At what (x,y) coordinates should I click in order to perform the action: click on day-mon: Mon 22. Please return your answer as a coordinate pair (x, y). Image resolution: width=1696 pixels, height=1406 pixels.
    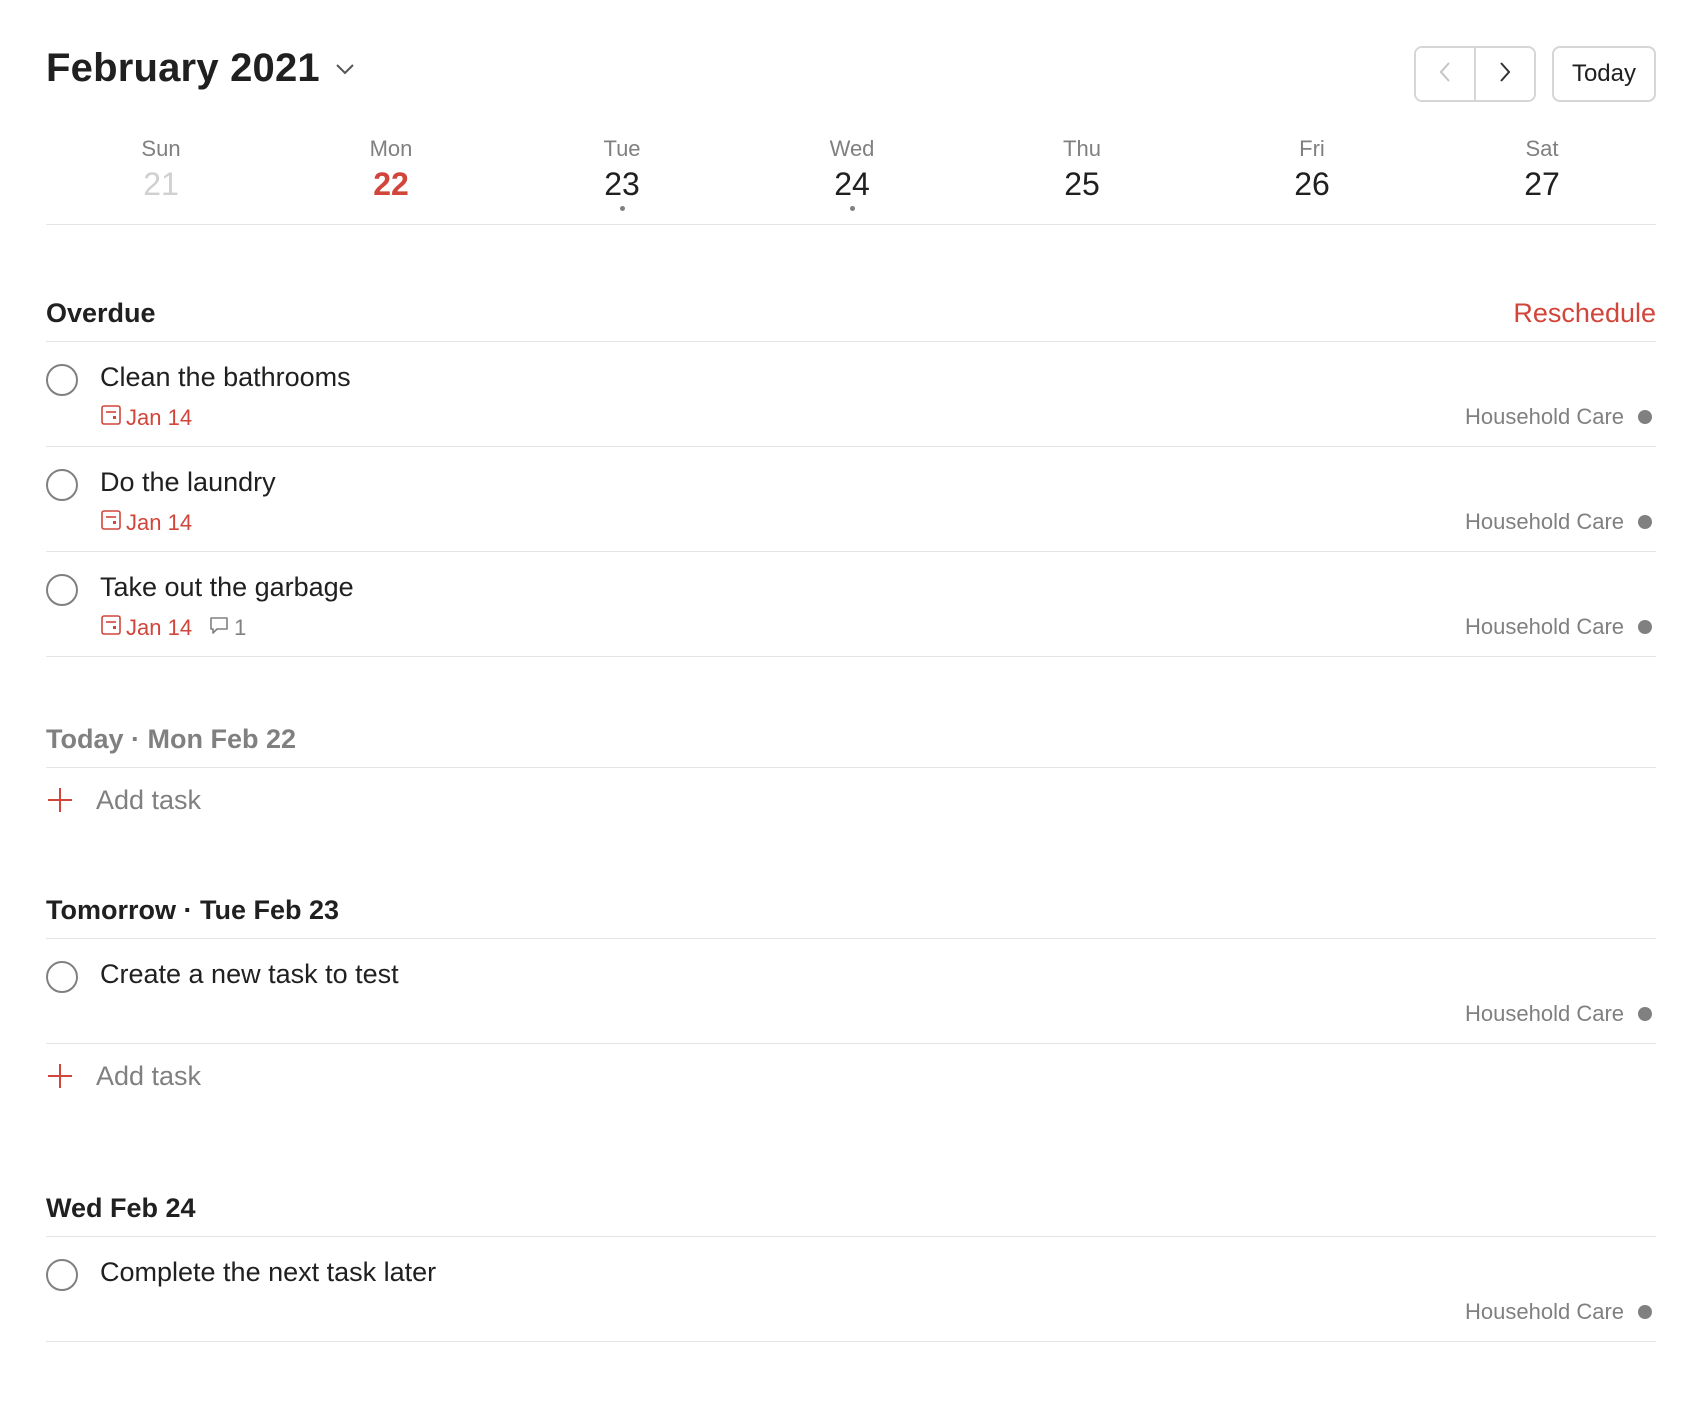
    Looking at the image, I should click on (391, 170).